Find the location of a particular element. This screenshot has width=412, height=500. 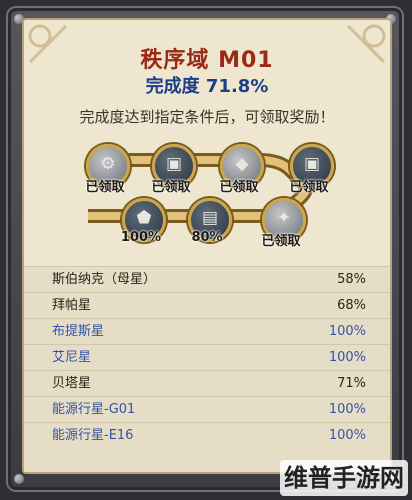

planet-name: 拜帕星 is located at coordinates (72, 305).